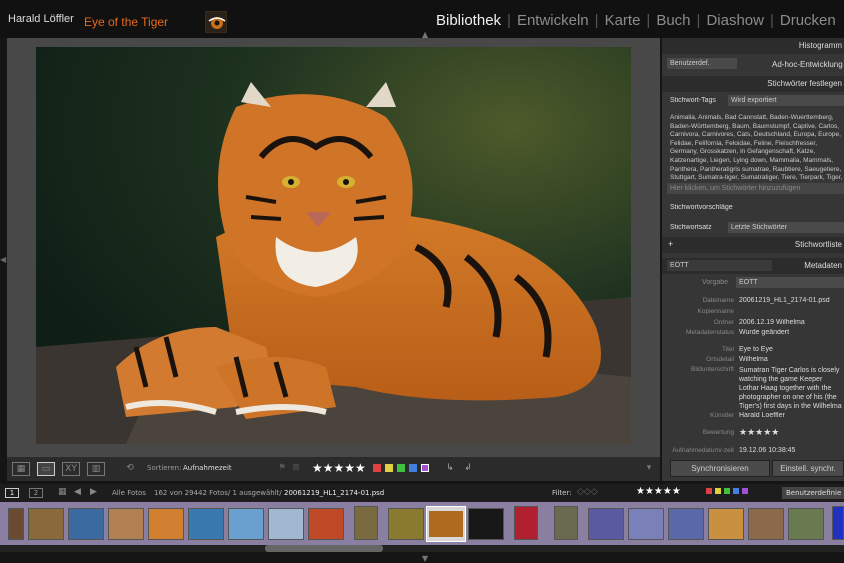 The width and height of the screenshot is (844, 563). I want to click on meta-label-location: Ortsdetail, so click(720, 359).